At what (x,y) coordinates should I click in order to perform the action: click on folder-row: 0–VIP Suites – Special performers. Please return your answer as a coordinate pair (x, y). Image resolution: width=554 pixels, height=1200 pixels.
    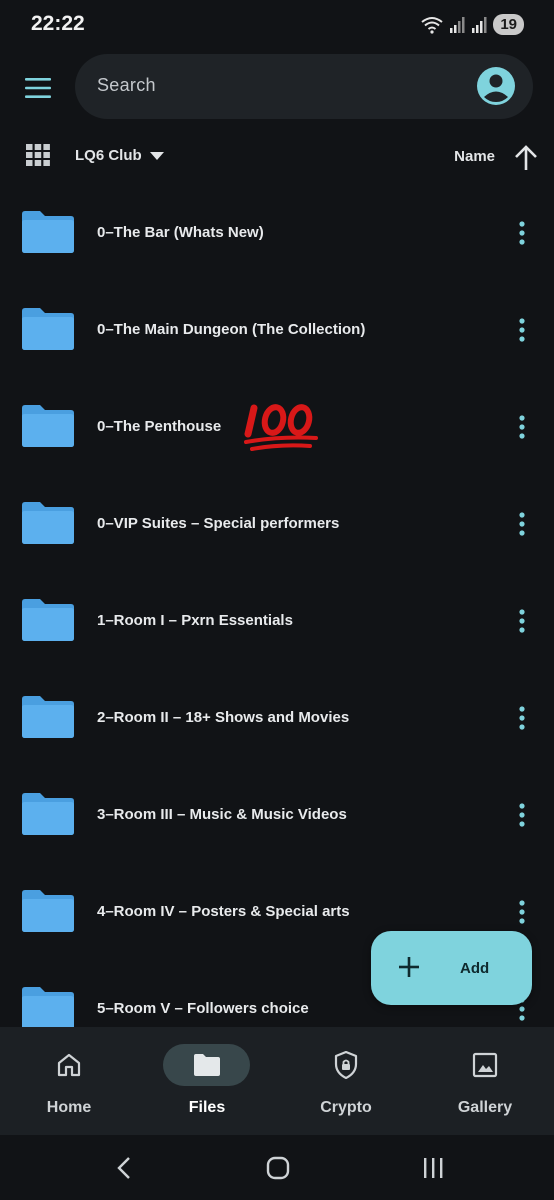
    Looking at the image, I should click on (277, 523).